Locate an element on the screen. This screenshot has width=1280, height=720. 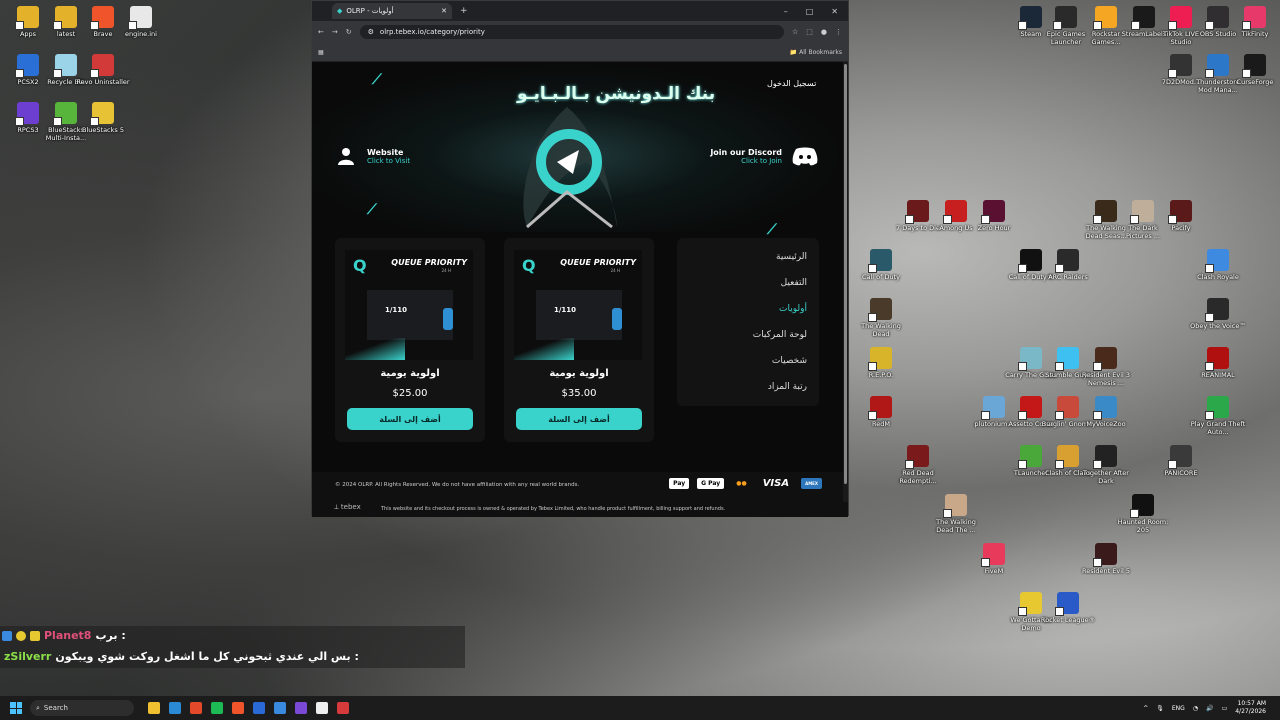
product-image-title: QUEUE PRIORITY is located at coordinates (429, 262).